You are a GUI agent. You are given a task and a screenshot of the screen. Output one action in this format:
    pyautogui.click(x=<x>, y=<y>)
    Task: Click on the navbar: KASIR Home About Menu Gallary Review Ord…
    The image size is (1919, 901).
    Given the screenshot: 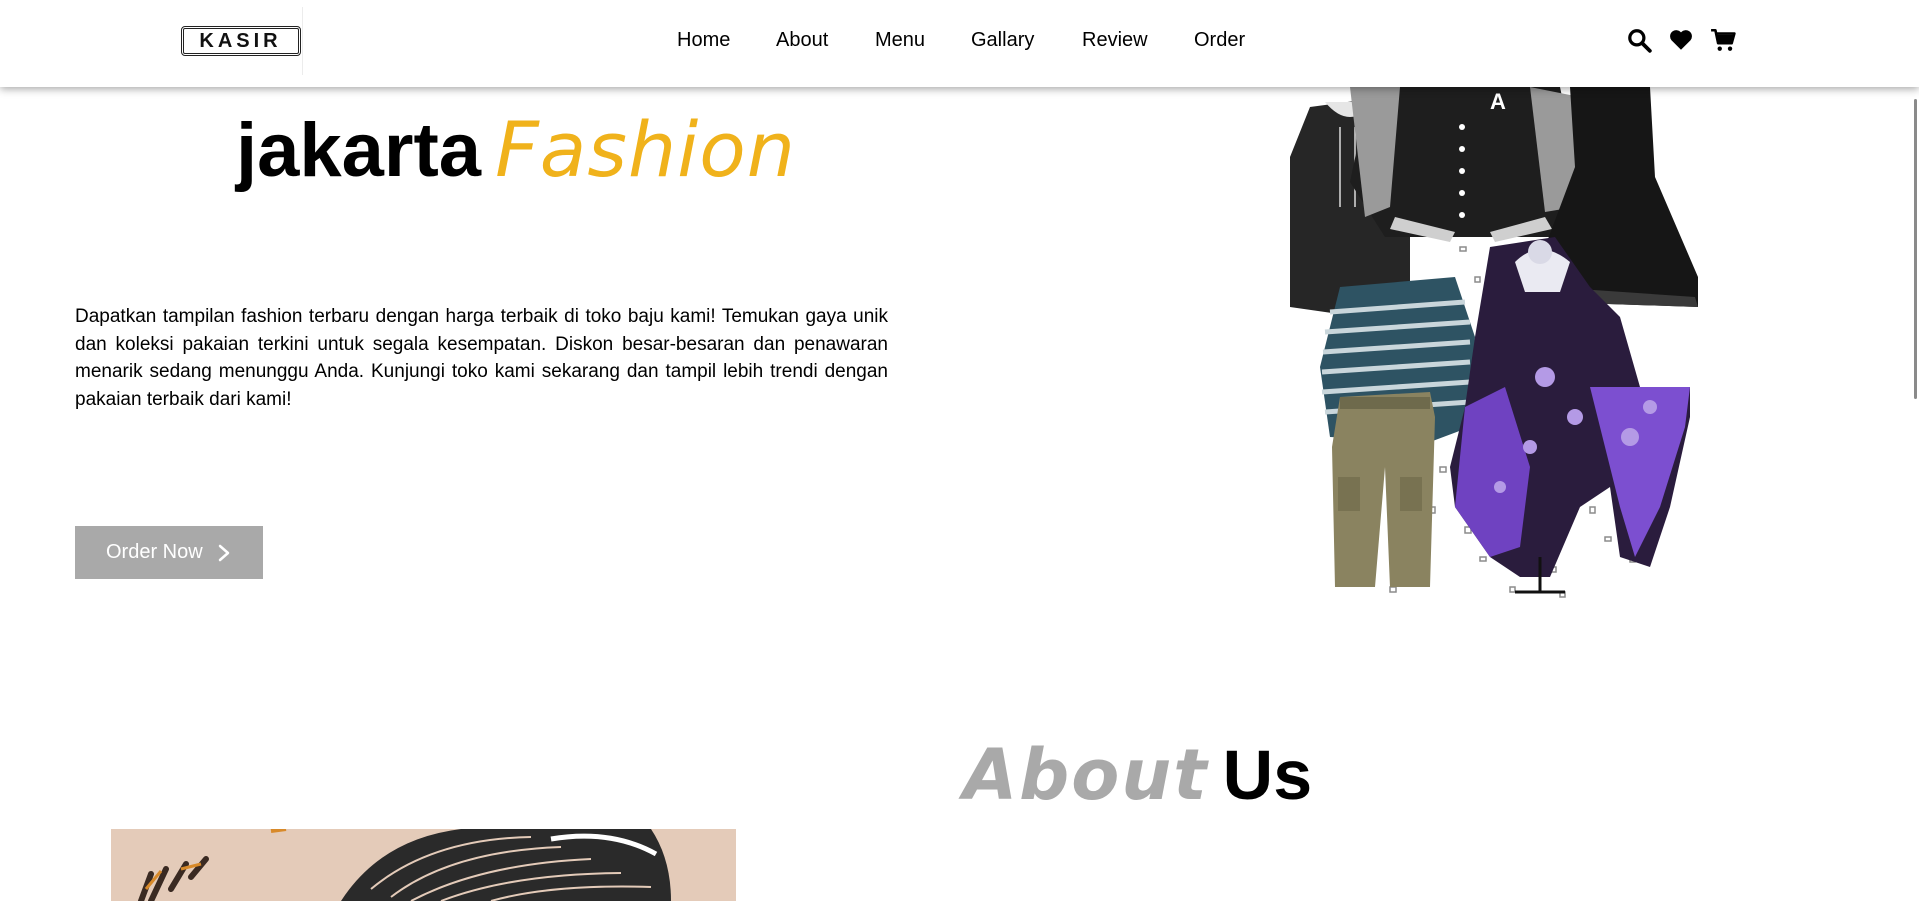 What is the action you would take?
    pyautogui.click(x=959, y=43)
    